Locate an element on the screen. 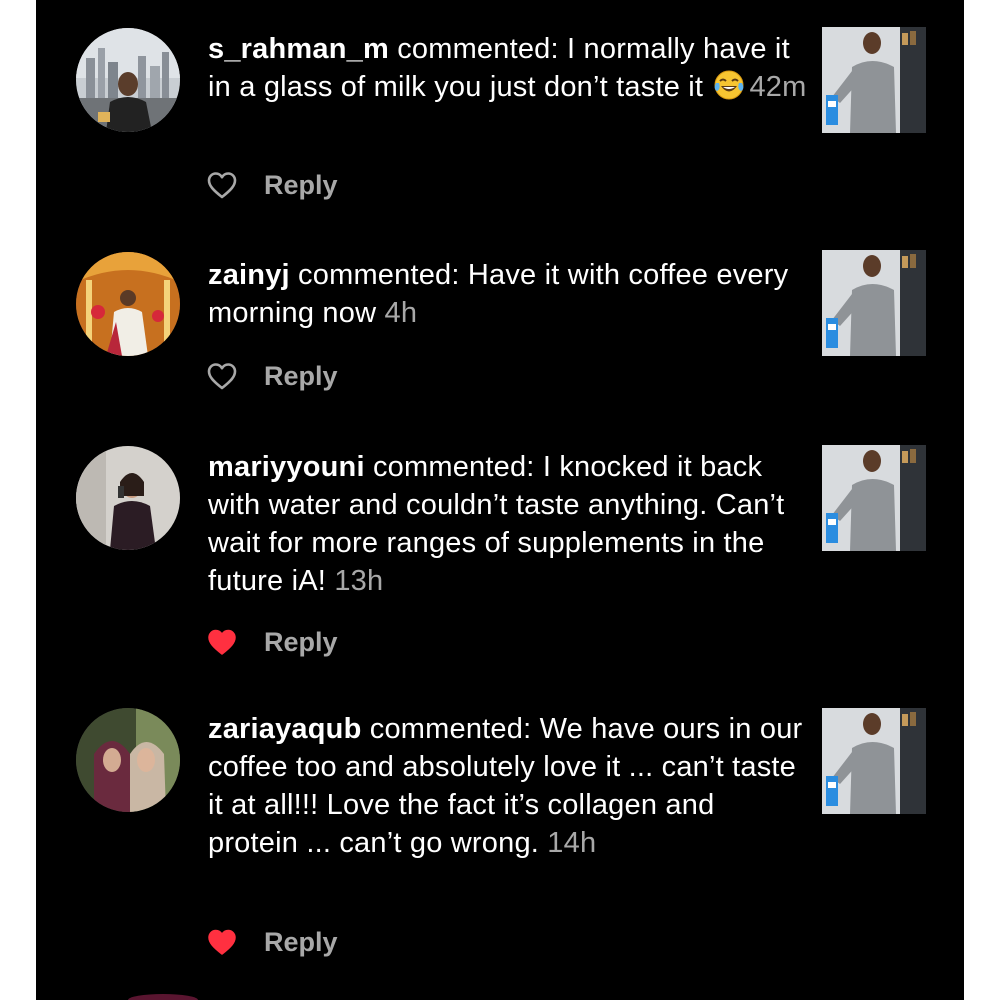  next-avatar-edge is located at coordinates (163, 997).